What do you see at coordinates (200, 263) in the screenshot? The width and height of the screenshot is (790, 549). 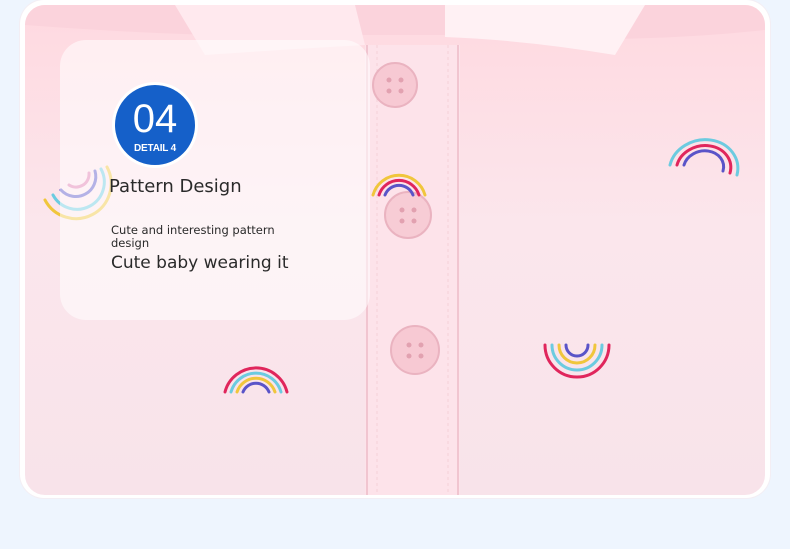 I see `feature-caption: Cute baby wearing it` at bounding box center [200, 263].